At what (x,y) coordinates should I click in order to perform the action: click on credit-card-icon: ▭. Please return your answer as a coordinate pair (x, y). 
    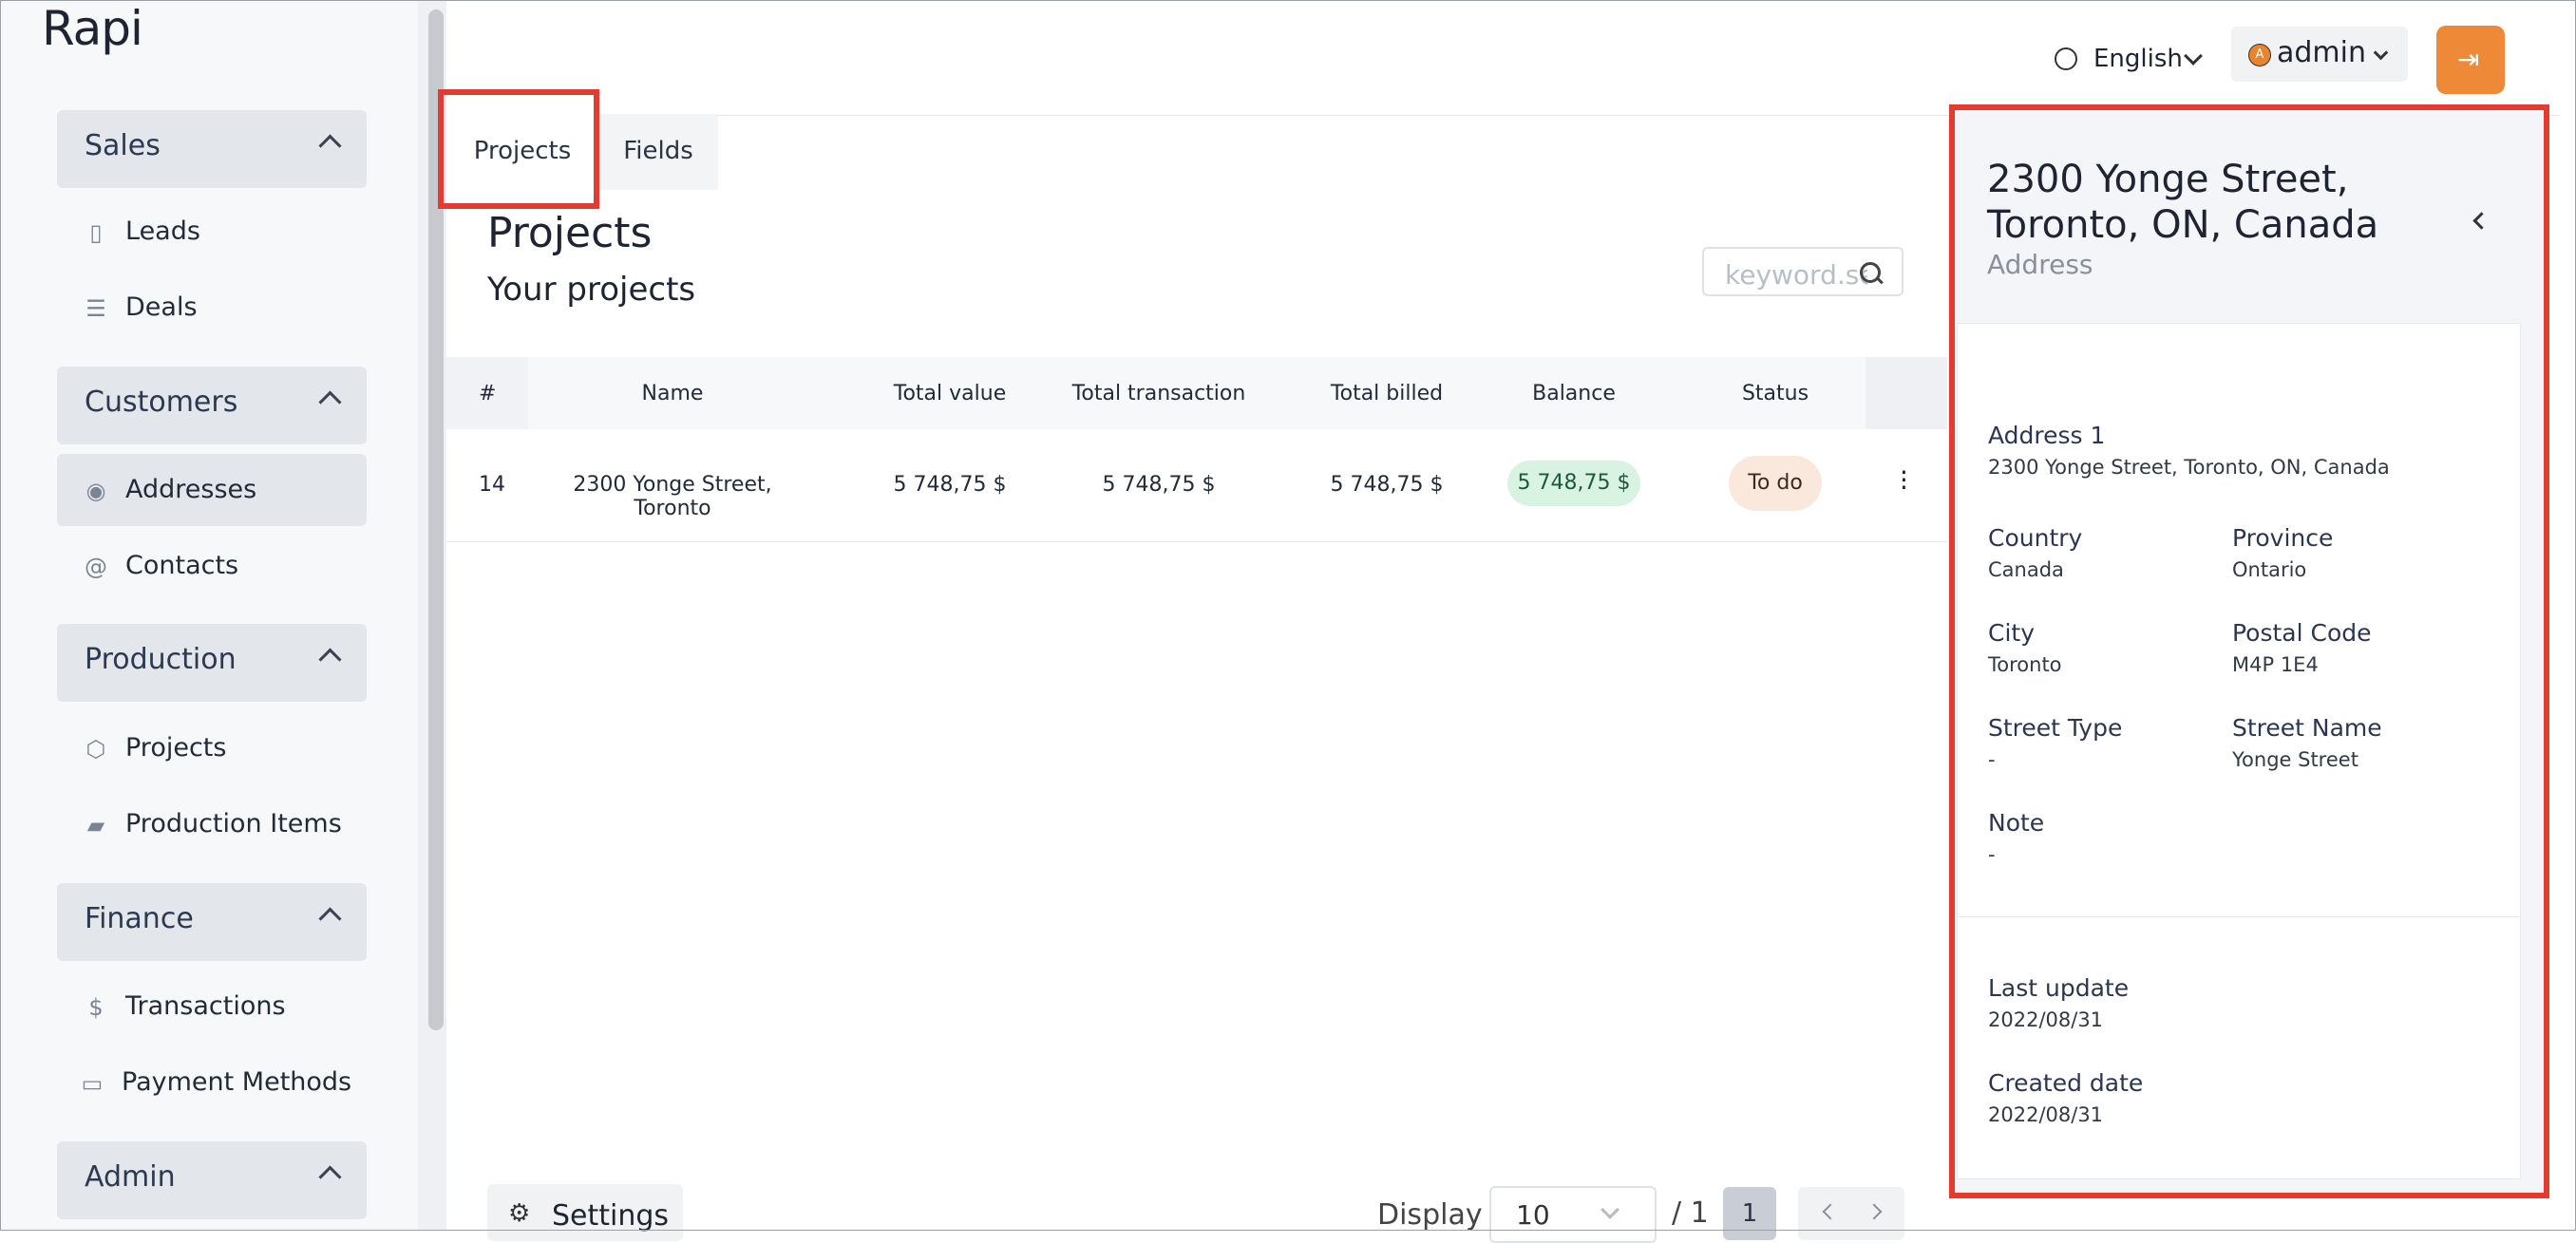
    Looking at the image, I should click on (92, 1083).